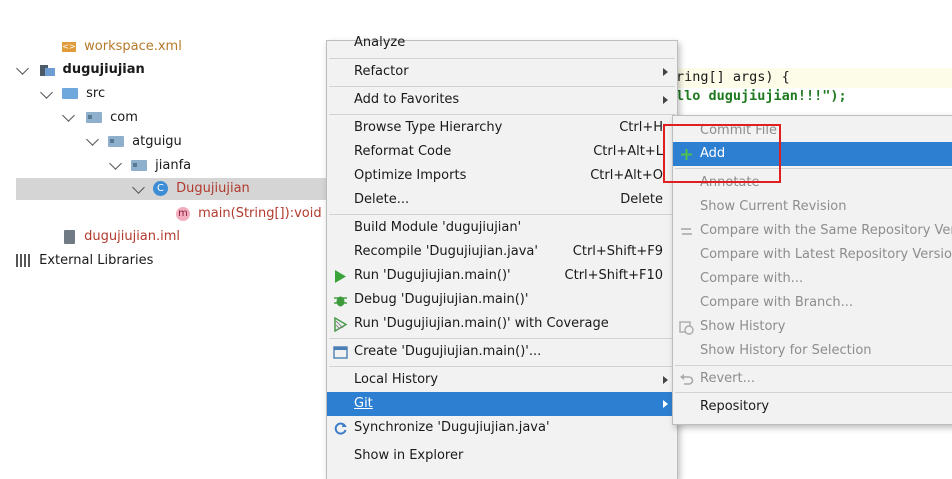 This screenshot has width=952, height=479. What do you see at coordinates (502, 200) in the screenshot?
I see `menu-item-delete: Delete... Delete` at bounding box center [502, 200].